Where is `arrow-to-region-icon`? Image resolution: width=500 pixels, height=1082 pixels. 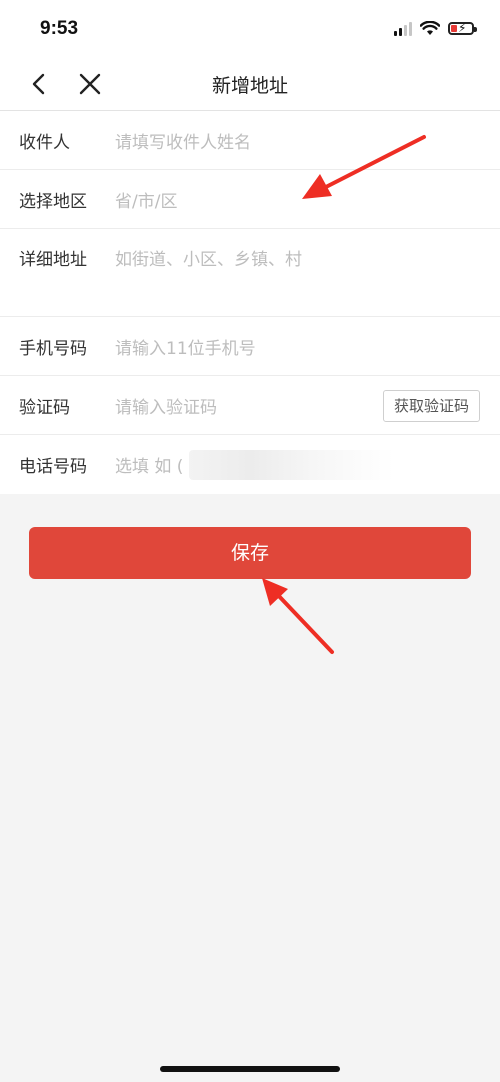 arrow-to-region-icon is located at coordinates (364, 167).